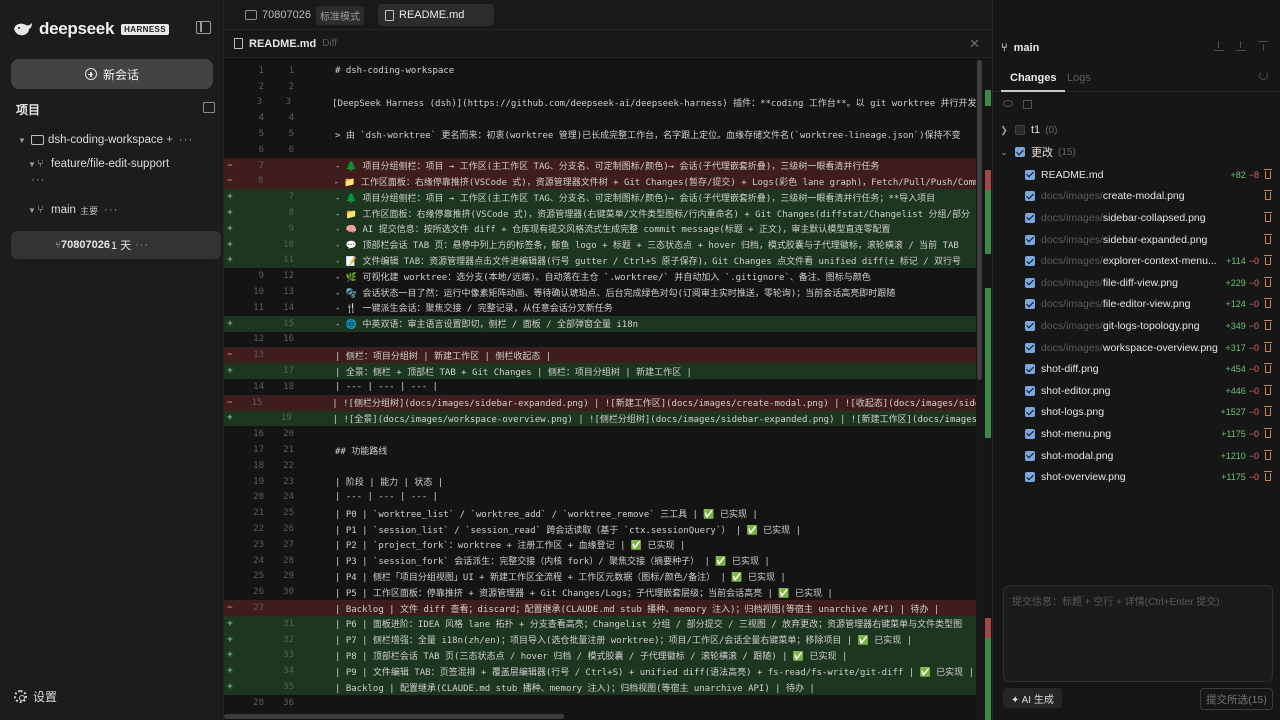 The height and width of the screenshot is (720, 1280). I want to click on tab-readme: README.md, so click(436, 15).